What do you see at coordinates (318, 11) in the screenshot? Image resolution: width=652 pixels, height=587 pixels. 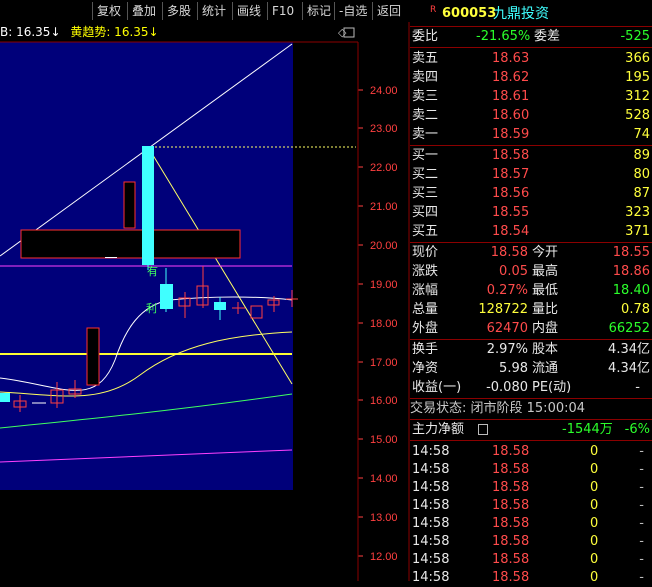 I see `toolbar-biaoji: 标记` at bounding box center [318, 11].